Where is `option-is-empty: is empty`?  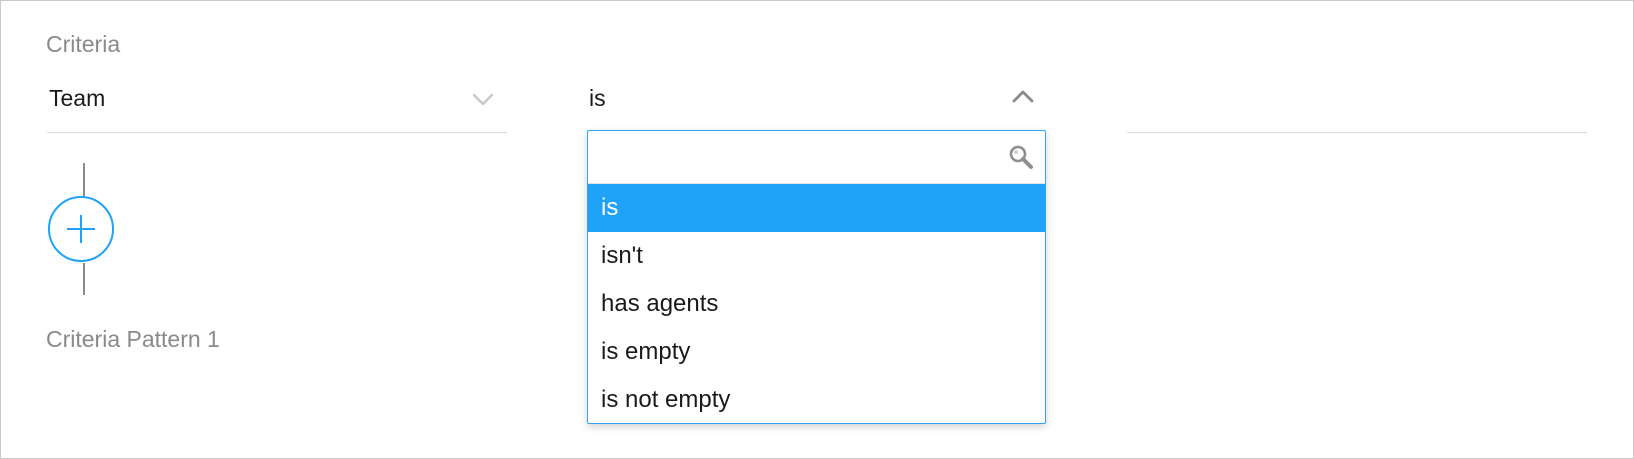
option-is-empty: is empty is located at coordinates (816, 352).